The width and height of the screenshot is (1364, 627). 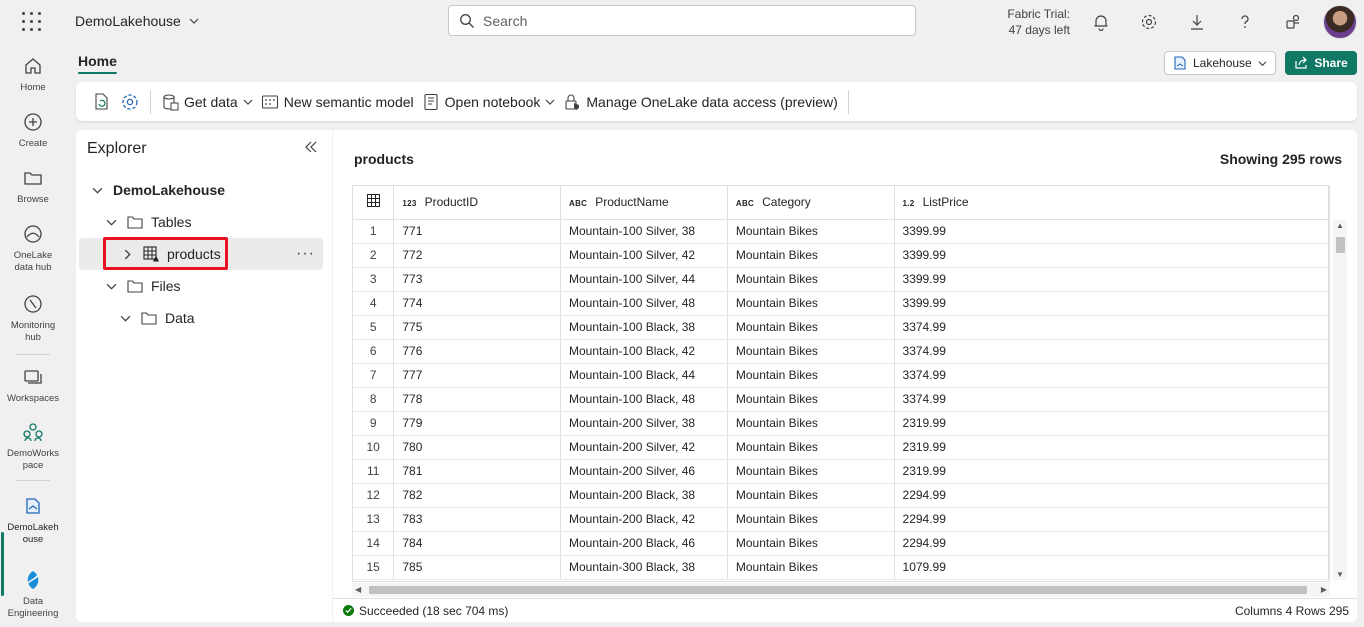 What do you see at coordinates (477, 567) in the screenshot?
I see `table-cell: 785` at bounding box center [477, 567].